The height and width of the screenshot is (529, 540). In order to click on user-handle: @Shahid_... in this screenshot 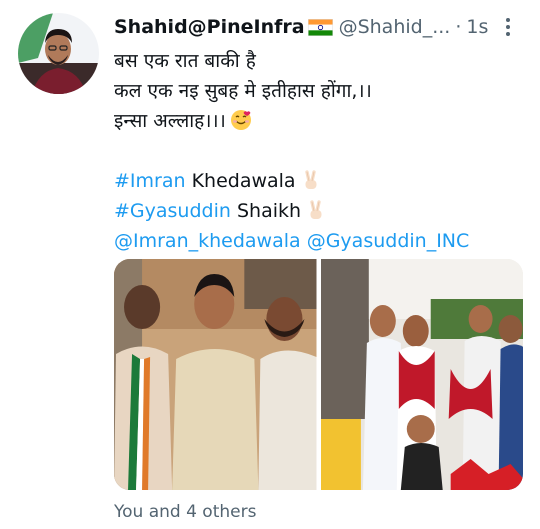, I will do `click(395, 27)`.